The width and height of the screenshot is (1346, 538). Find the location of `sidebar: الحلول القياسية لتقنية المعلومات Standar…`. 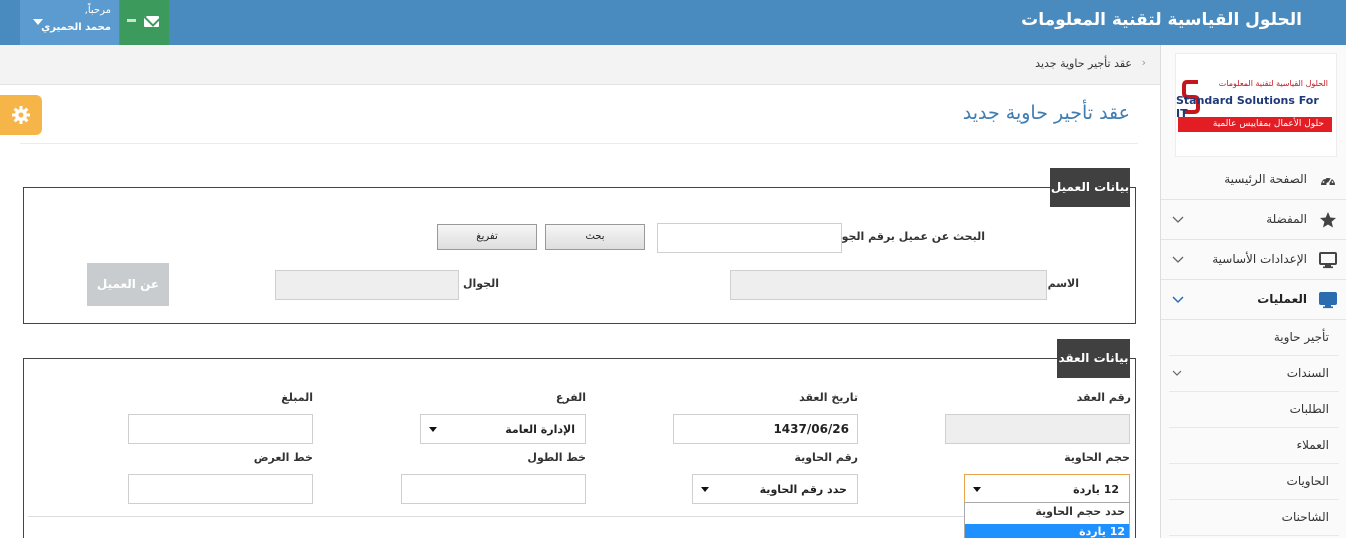

sidebar: الحلول القياسية لتقنية المعلومات Standar… is located at coordinates (1253, 291).